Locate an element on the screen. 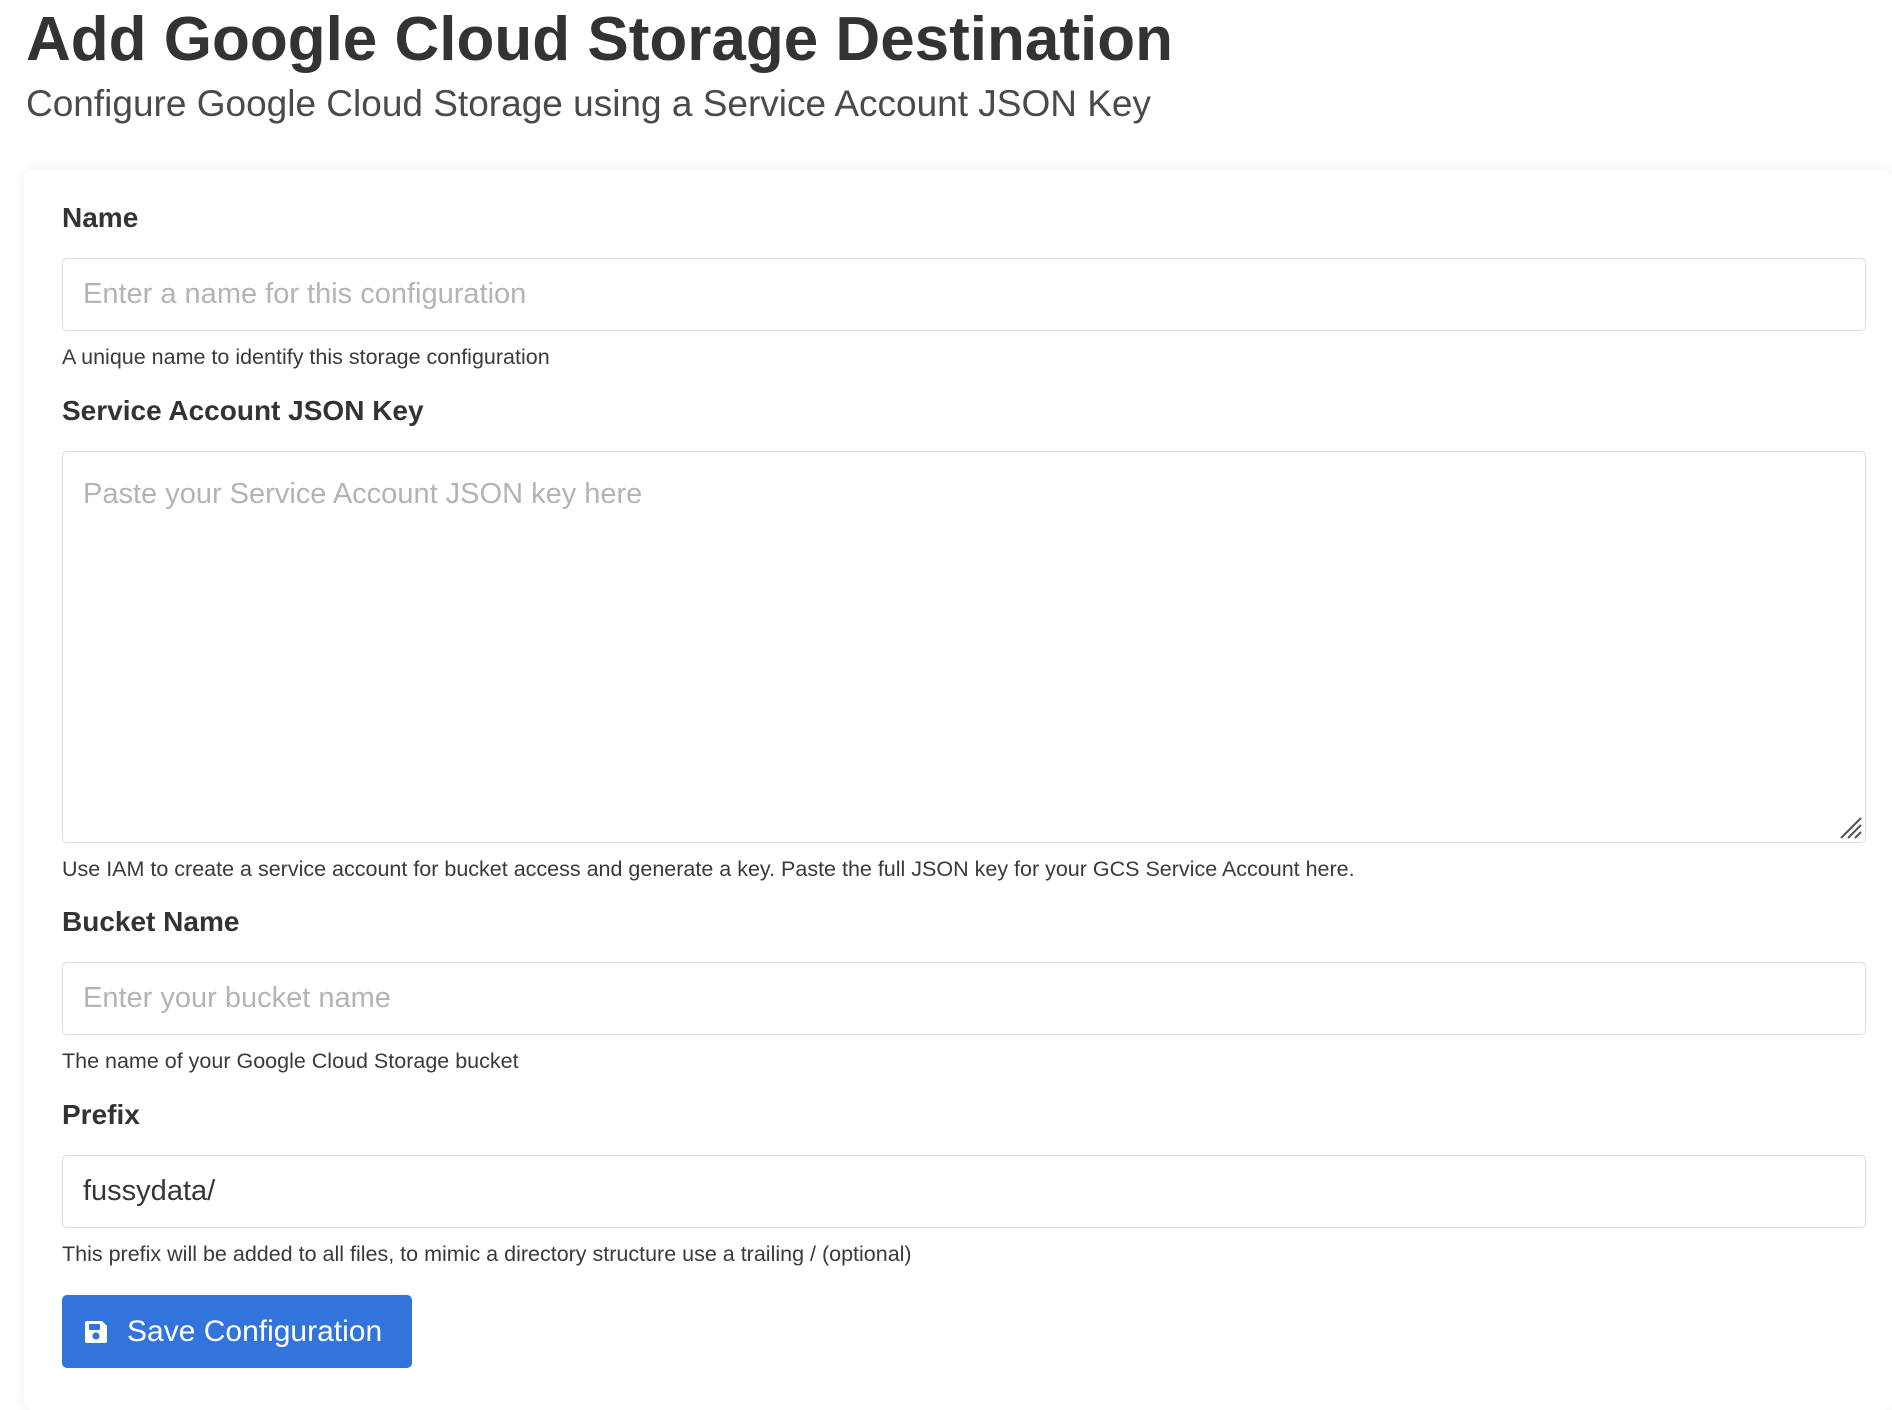 The width and height of the screenshot is (1892, 1410). save-icon is located at coordinates (96, 1331).